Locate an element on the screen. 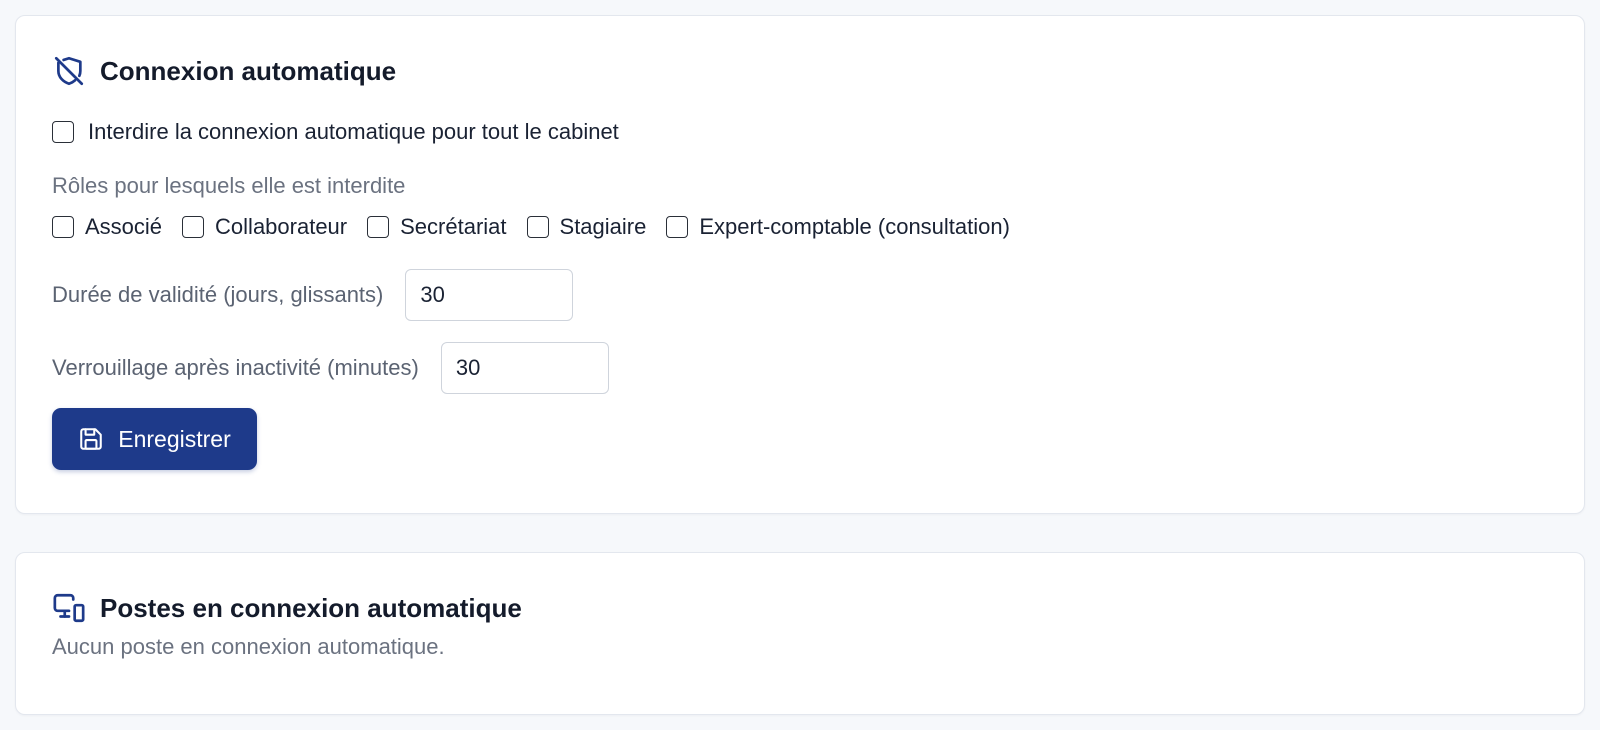 This screenshot has width=1600, height=730. role-checkbox-secretariat: Secrétariat is located at coordinates (437, 227).